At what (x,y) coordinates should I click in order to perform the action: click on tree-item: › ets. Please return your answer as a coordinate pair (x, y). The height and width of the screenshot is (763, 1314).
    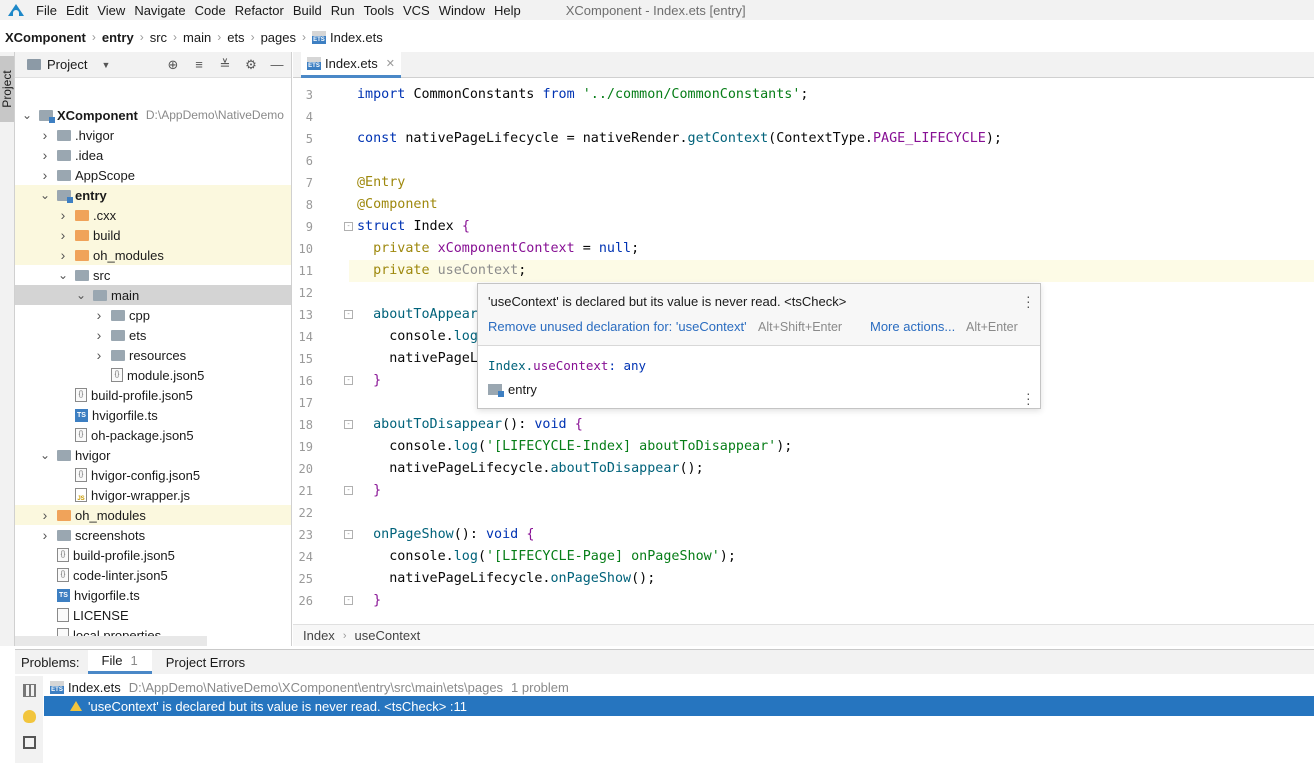
    Looking at the image, I should click on (153, 335).